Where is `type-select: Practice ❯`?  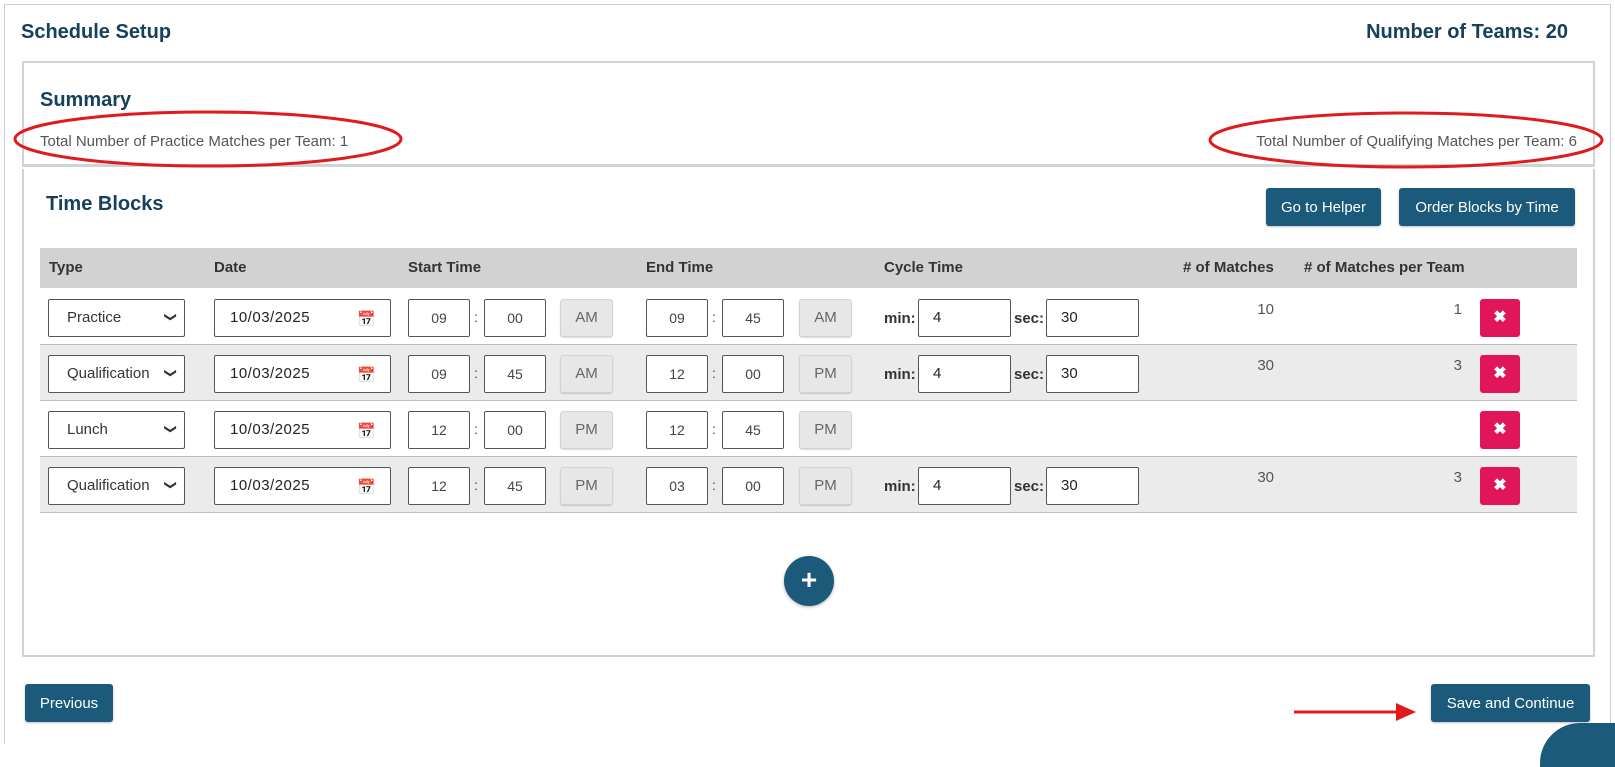 type-select: Practice ❯ is located at coordinates (116, 318).